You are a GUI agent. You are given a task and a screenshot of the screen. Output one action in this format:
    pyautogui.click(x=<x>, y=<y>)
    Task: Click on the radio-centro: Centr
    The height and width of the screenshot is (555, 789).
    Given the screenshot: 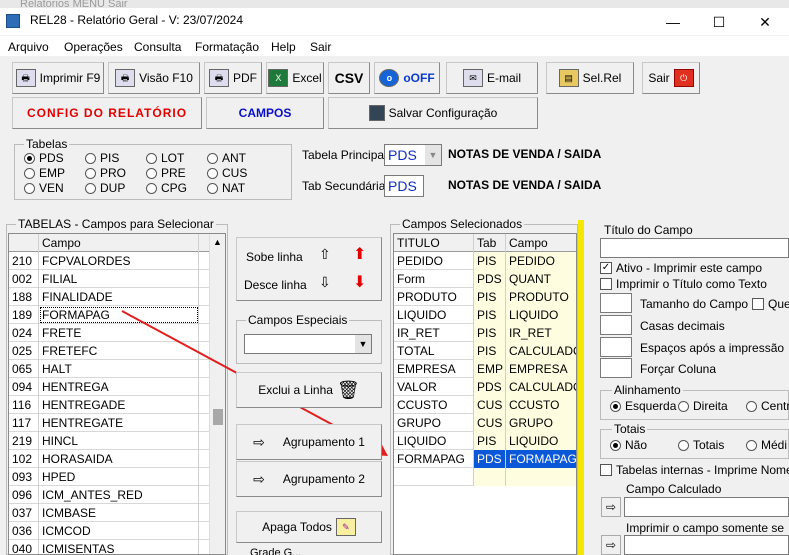 What is the action you would take?
    pyautogui.click(x=767, y=406)
    